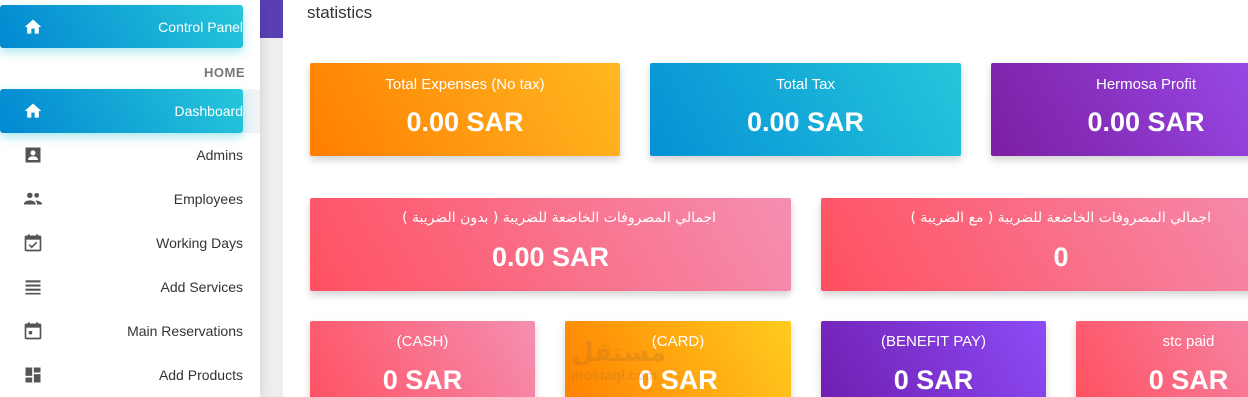  What do you see at coordinates (933, 359) in the screenshot?
I see `stat-benefit-pay: (BENEFIT PAY) 0 SAR` at bounding box center [933, 359].